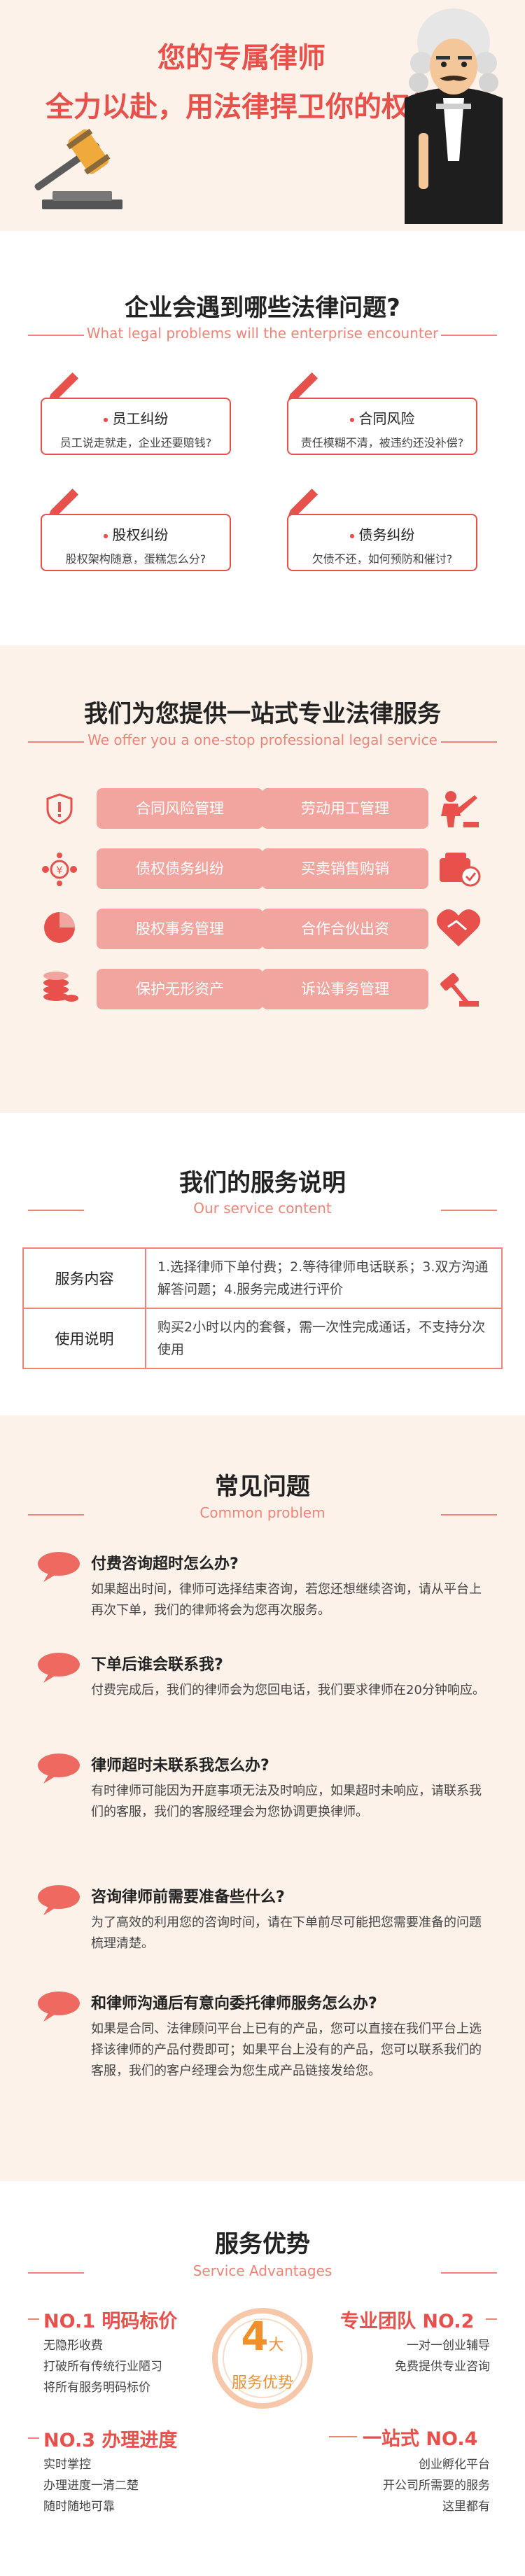  What do you see at coordinates (180, 808) in the screenshot?
I see `service-contract-risk: 合同风险管理` at bounding box center [180, 808].